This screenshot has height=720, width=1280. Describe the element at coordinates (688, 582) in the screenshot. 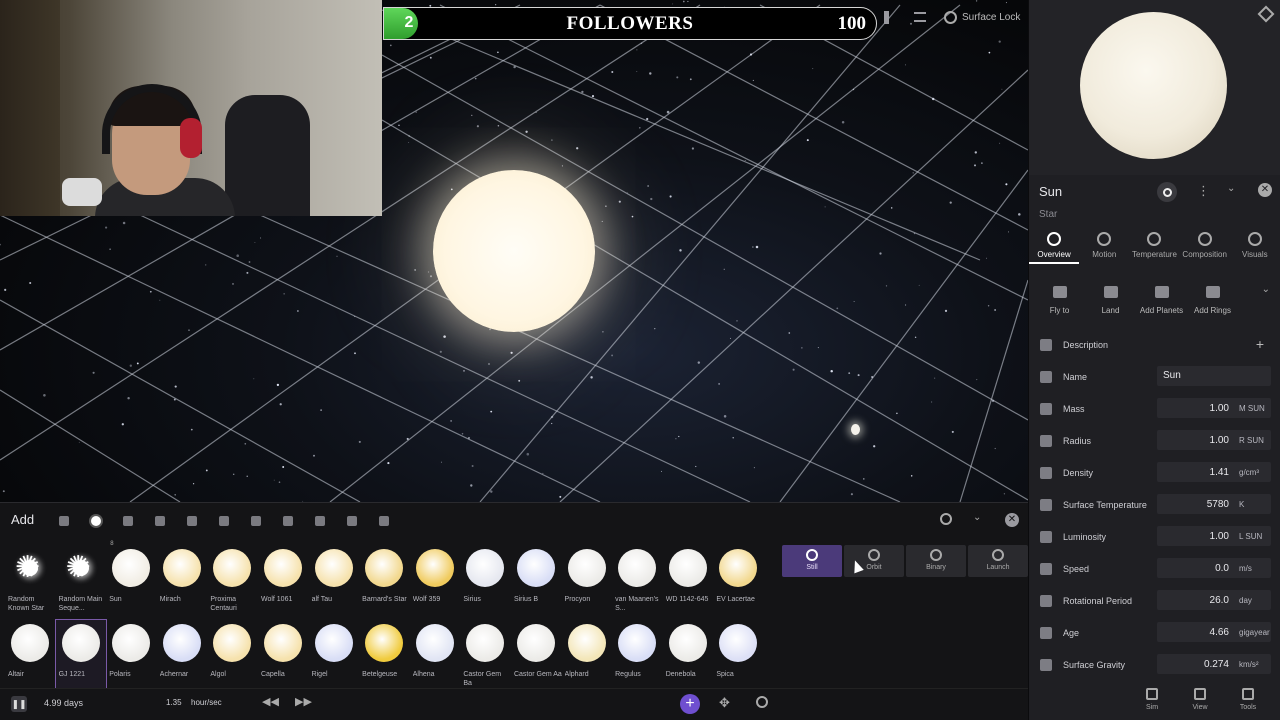

I see `star-item: WD 1142-645` at that location.